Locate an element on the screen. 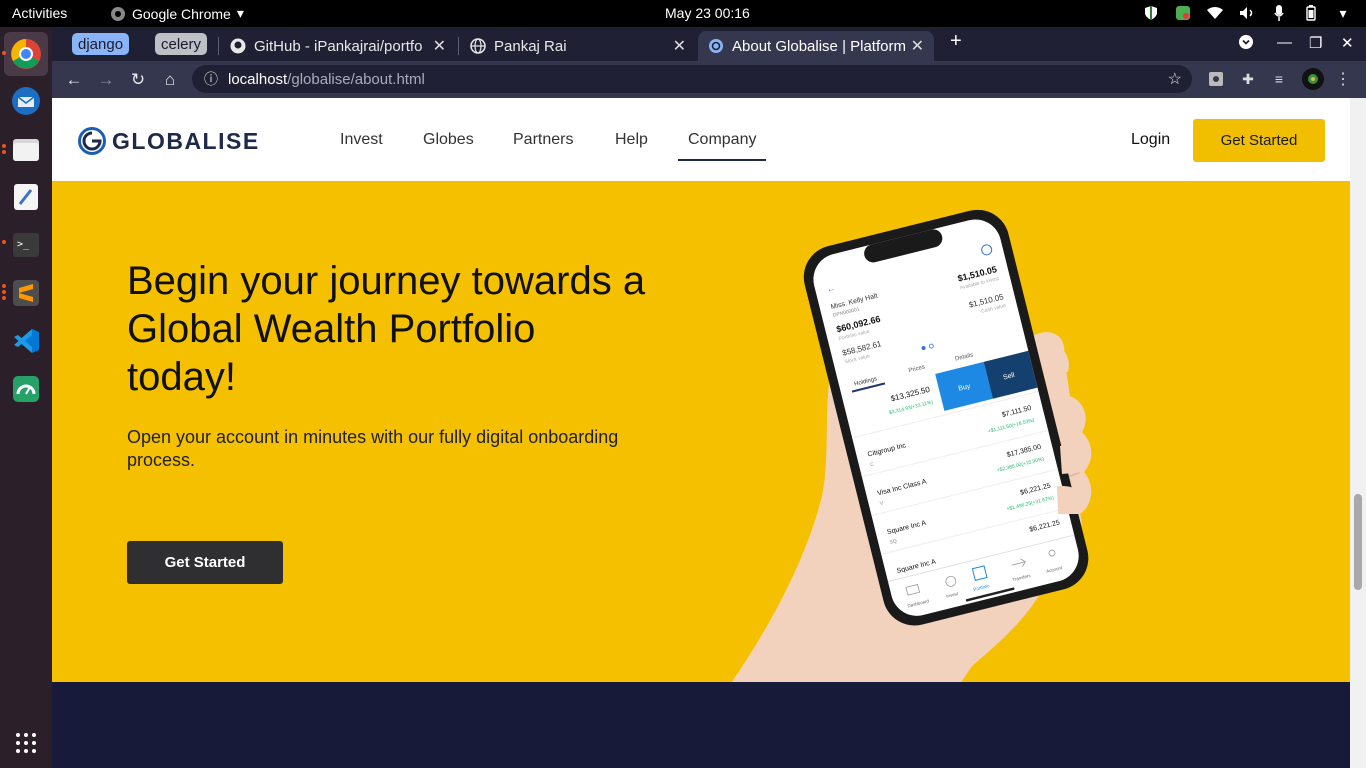 This screenshot has height=768, width=1366. new-tab-button: + is located at coordinates (956, 41).